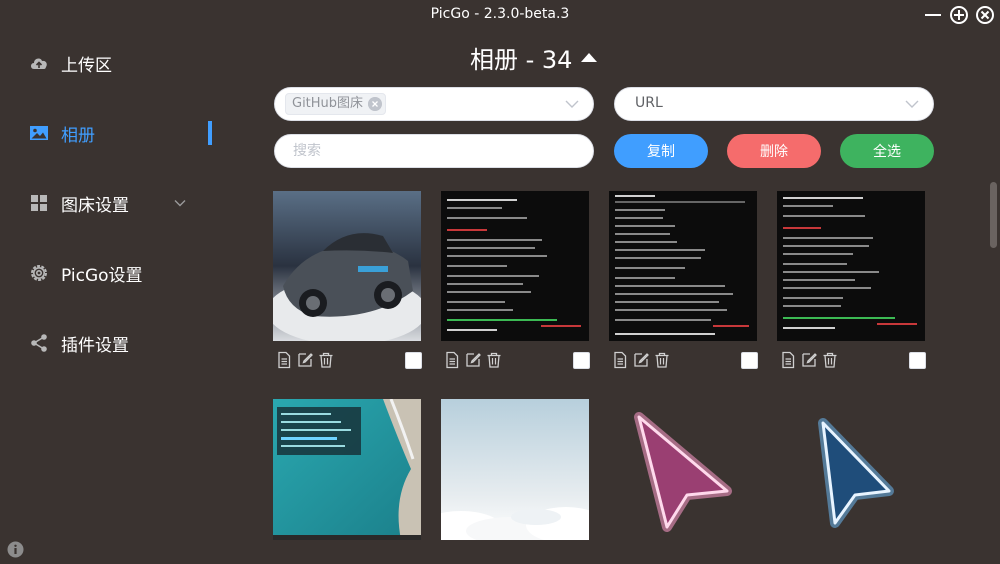 This screenshot has height=564, width=1000. I want to click on sidebar-item-gallery: 相册, so click(123, 133).